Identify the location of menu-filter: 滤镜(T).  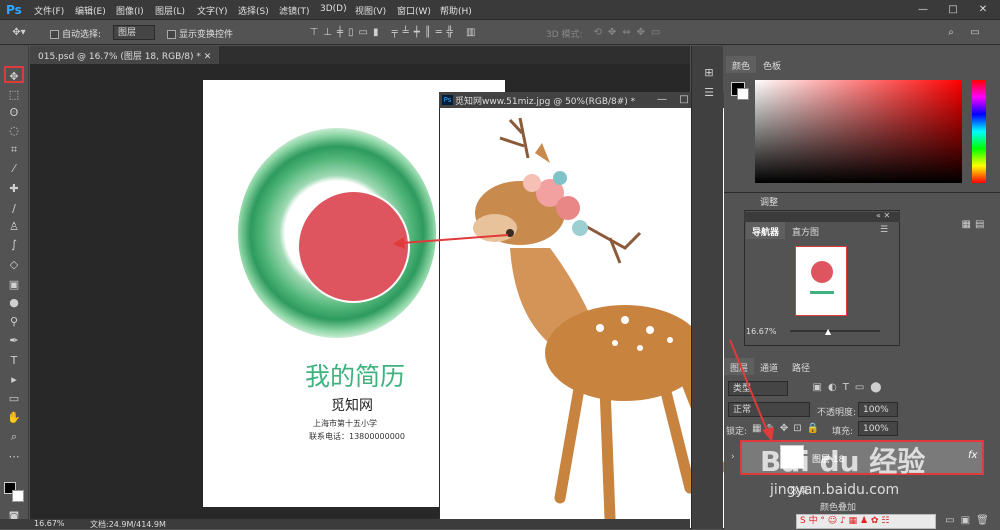
(294, 10).